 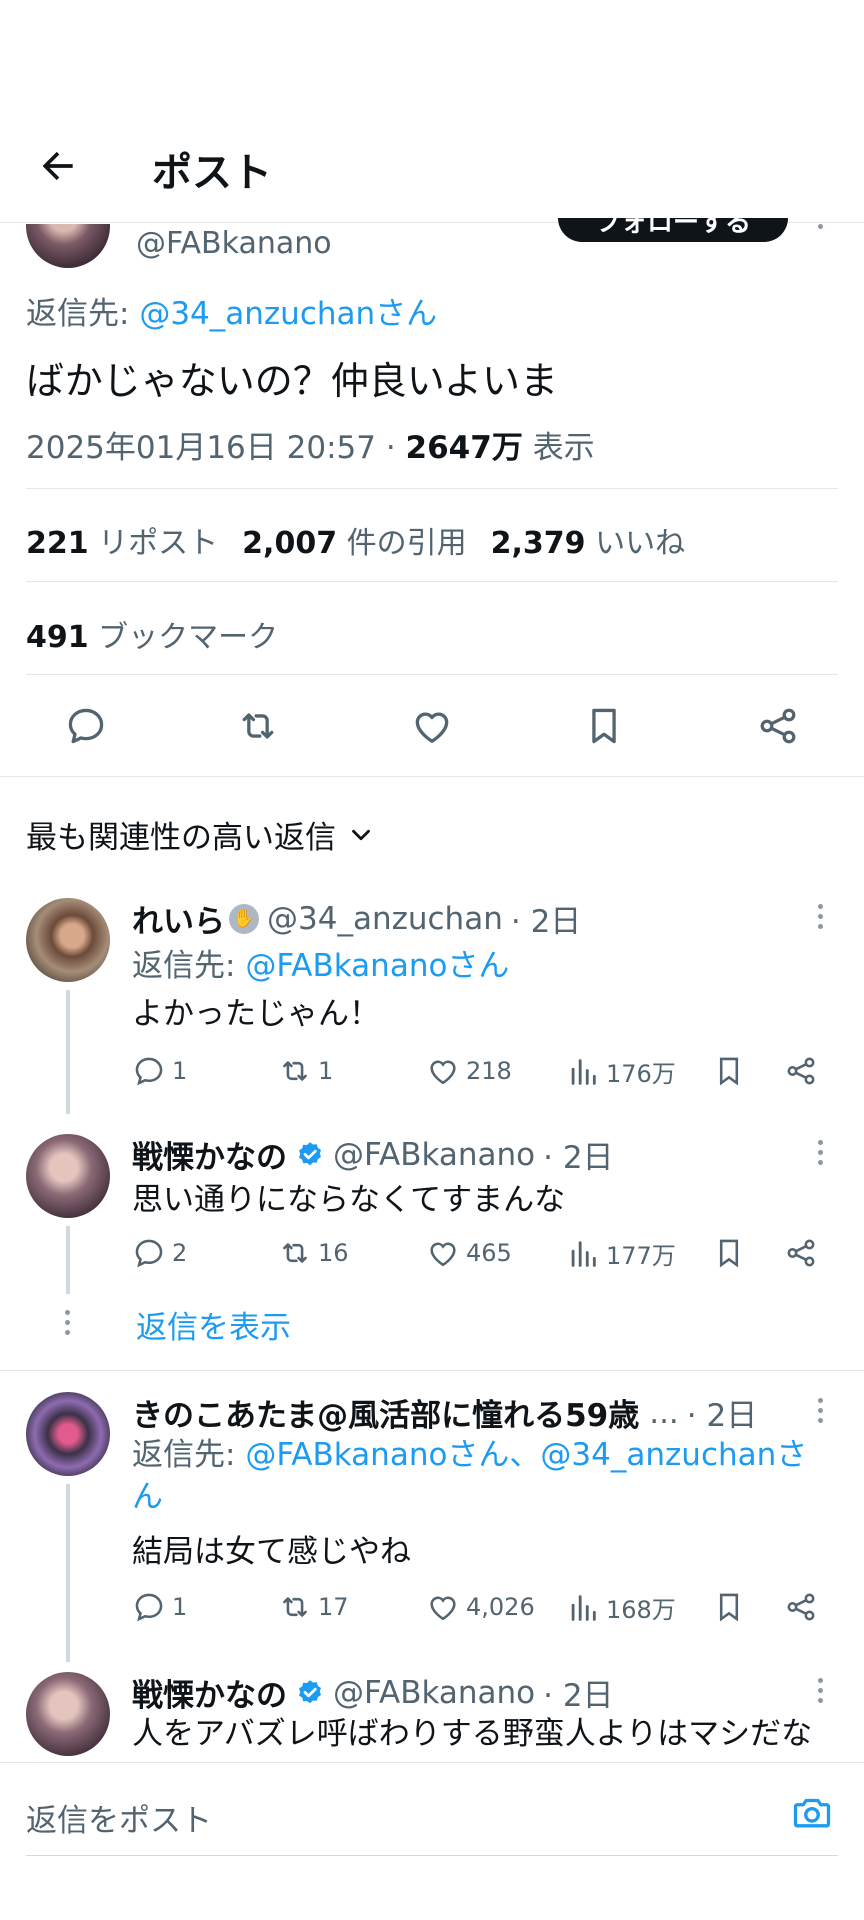 I want to click on reply2-time: · 2日, so click(x=578, y=1158).